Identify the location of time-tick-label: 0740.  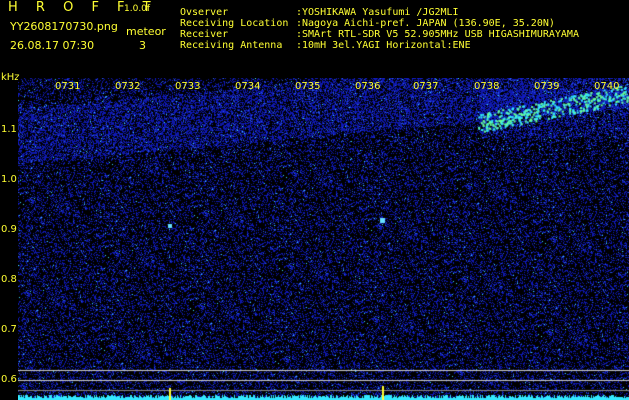
(607, 86).